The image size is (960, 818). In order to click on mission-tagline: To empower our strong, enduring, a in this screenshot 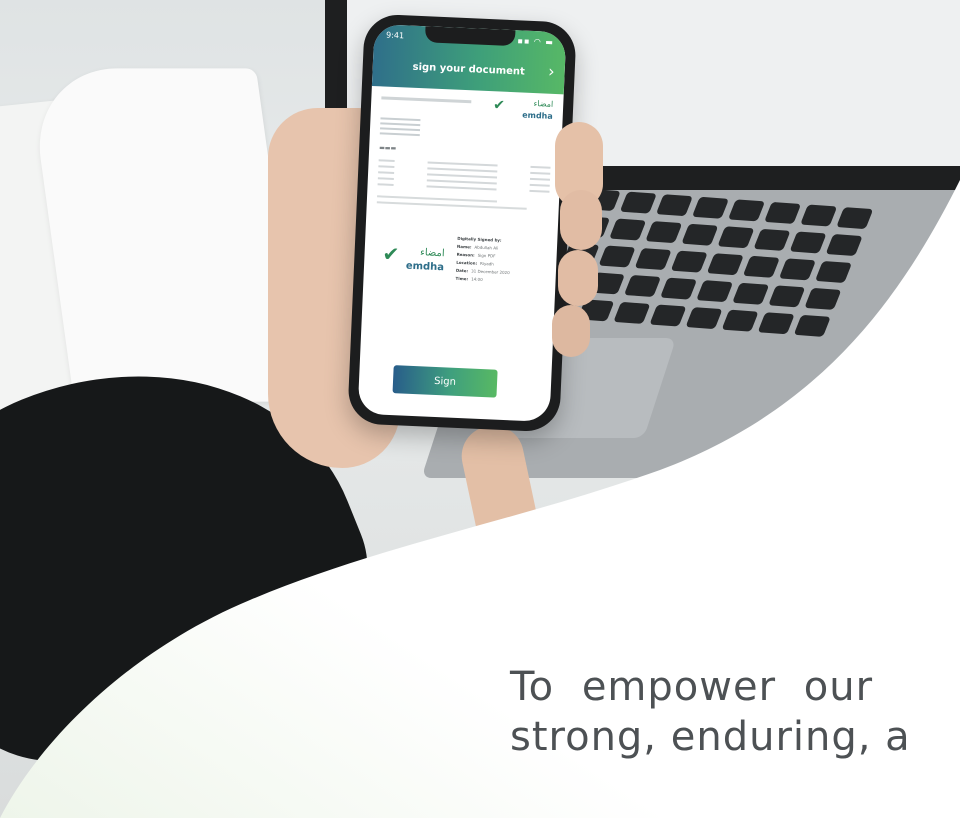, I will do `click(735, 712)`.